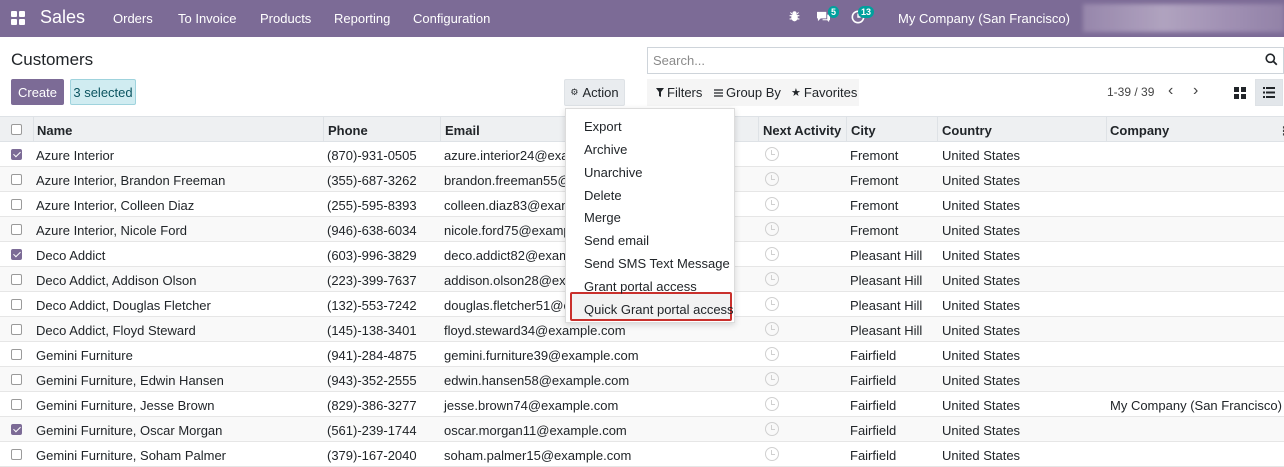 This screenshot has height=467, width=1284. I want to click on menu-products: Products, so click(285, 18).